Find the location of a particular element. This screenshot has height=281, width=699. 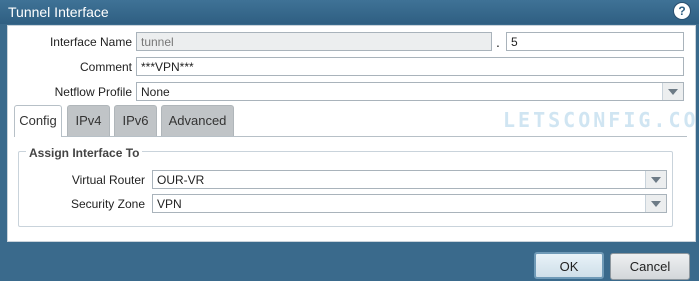

tab-advanced: Advanced is located at coordinates (197, 120).